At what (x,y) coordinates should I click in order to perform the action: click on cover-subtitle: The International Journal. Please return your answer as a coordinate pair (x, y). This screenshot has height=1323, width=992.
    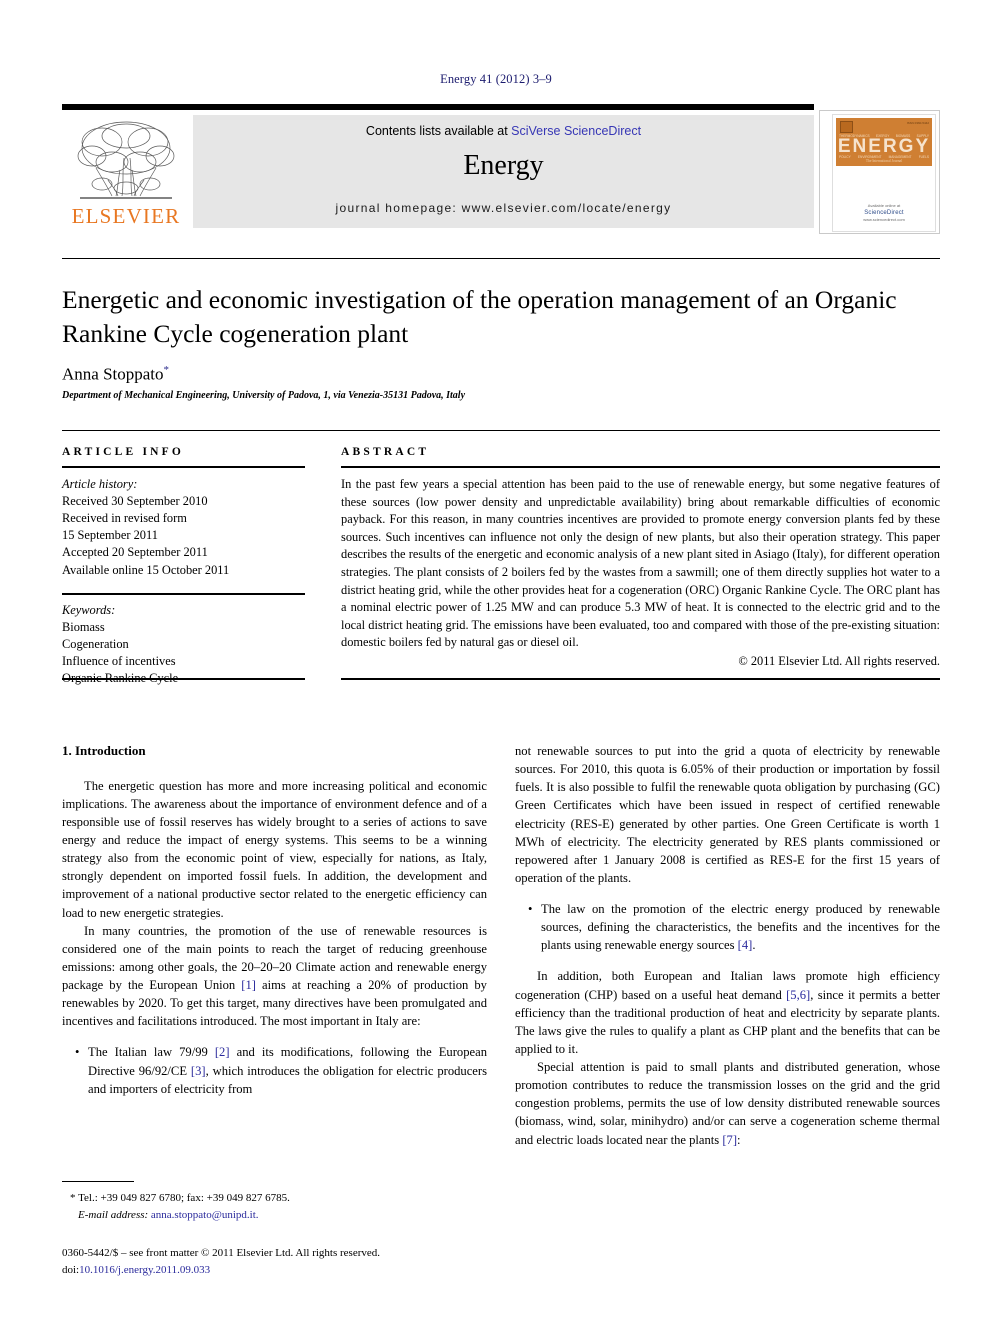
    Looking at the image, I should click on (884, 161).